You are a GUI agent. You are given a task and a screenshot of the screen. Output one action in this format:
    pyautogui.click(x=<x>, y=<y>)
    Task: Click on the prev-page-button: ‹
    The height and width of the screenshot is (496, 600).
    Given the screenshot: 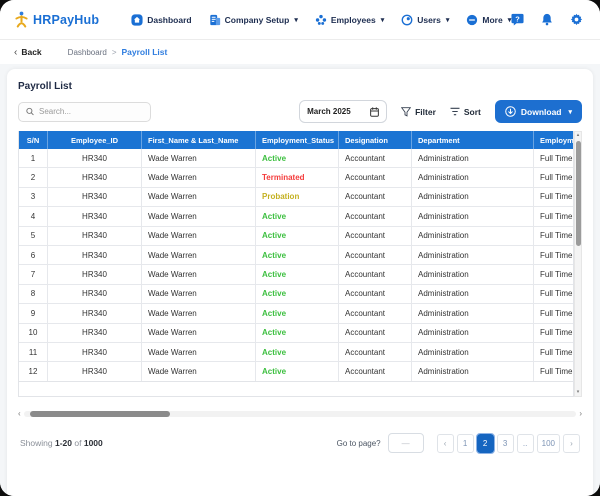 What is the action you would take?
    pyautogui.click(x=445, y=443)
    